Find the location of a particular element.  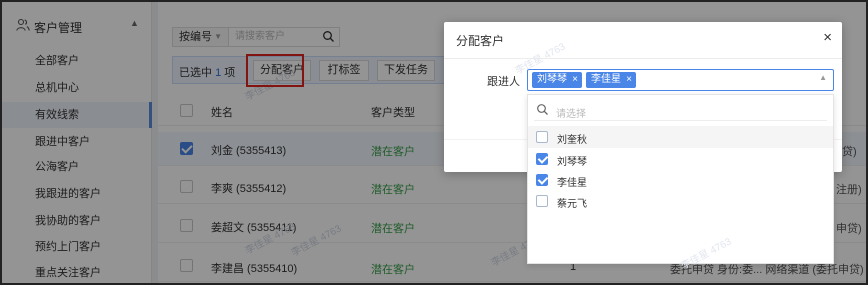

search-icon is located at coordinates (542, 109).